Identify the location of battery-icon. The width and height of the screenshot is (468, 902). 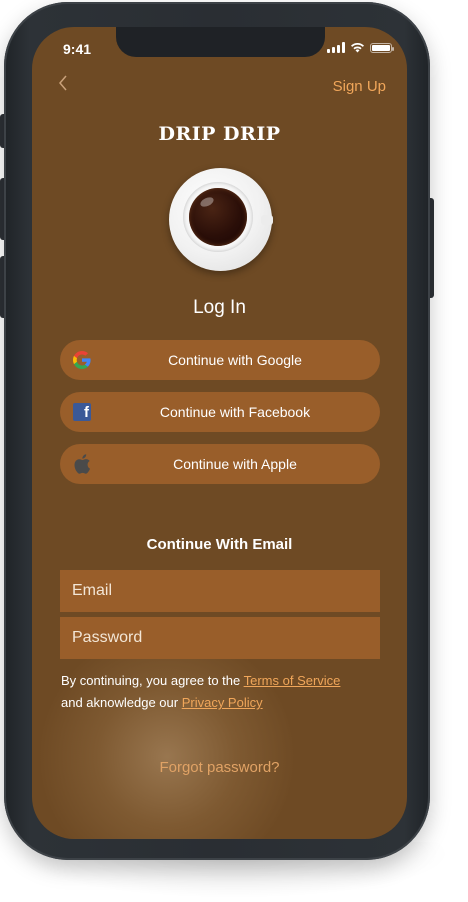
(382, 47).